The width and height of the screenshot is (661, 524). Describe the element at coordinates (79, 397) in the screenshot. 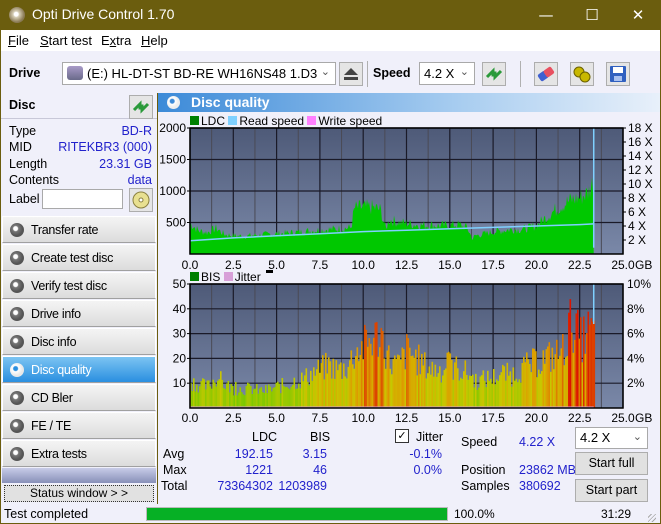

I see `nav-cd-bler: CD Bler` at that location.